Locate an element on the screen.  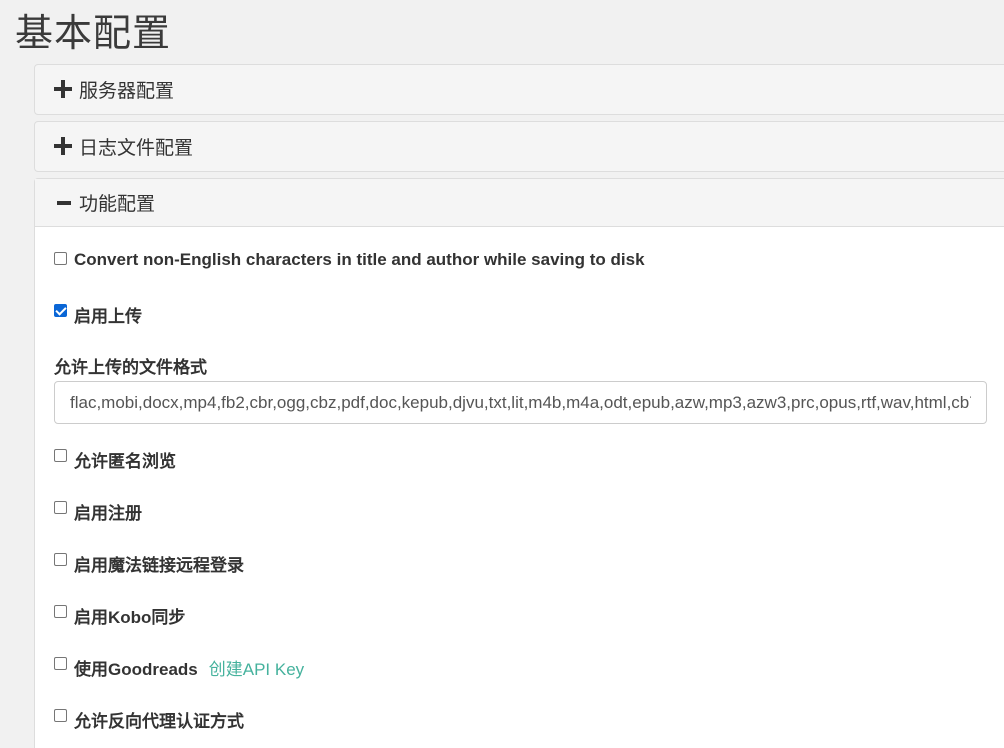
label-magic-link: 启用魔法链接远程登录 is located at coordinates (159, 565).